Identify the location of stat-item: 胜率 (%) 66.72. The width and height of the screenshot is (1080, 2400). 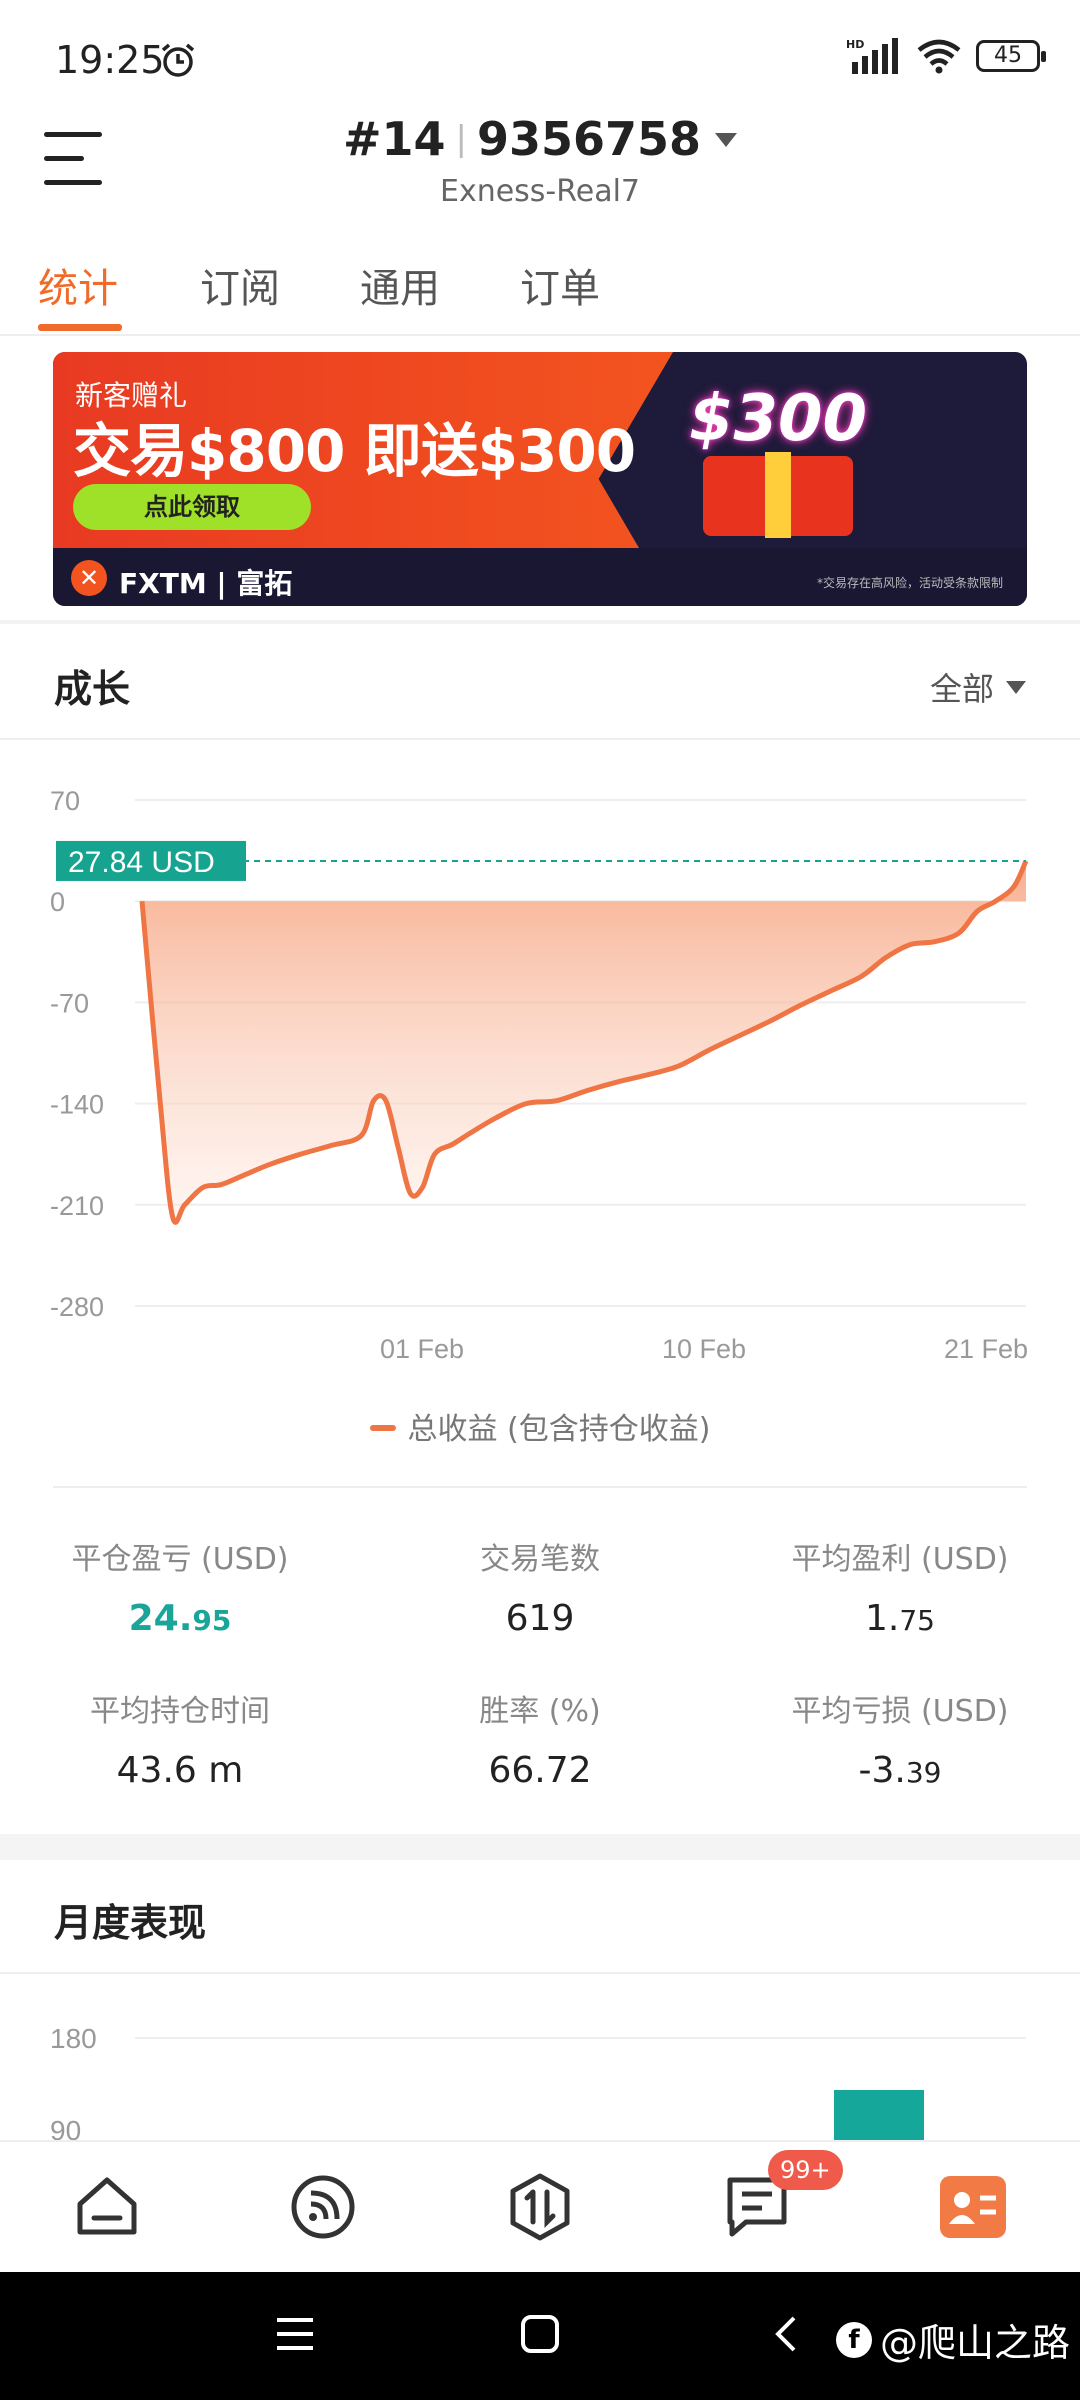
(540, 1738).